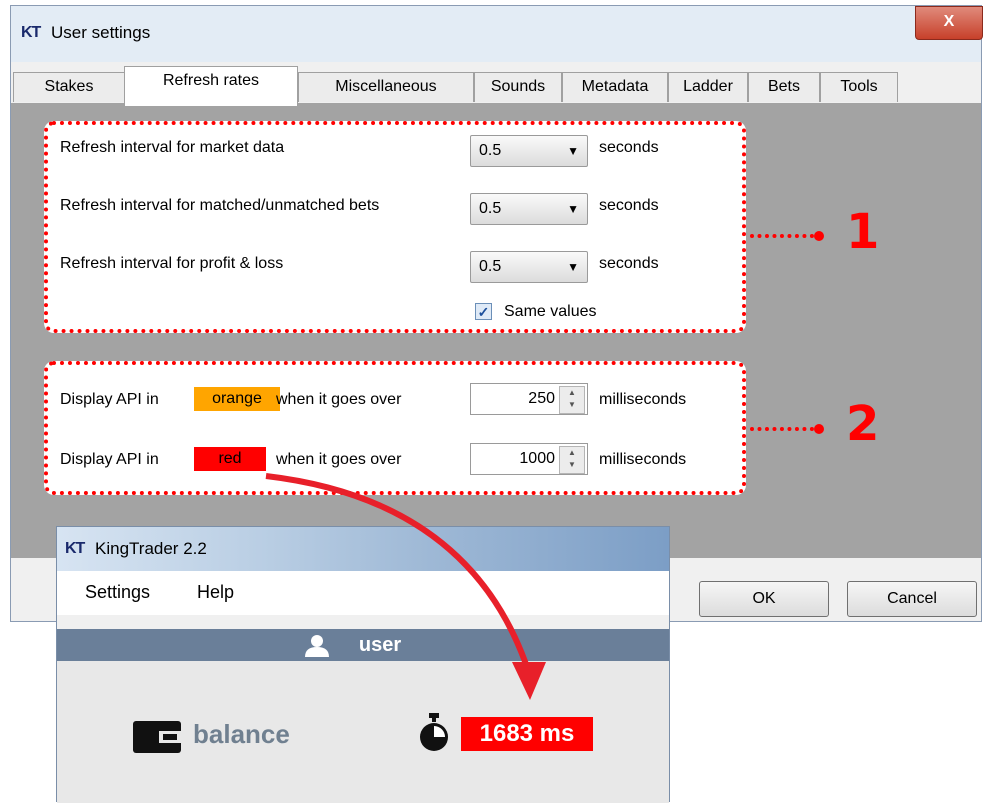 The width and height of the screenshot is (986, 803). Describe the element at coordinates (151, 548) in the screenshot. I see `kingtrader-title: KingTrader 2.2` at that location.